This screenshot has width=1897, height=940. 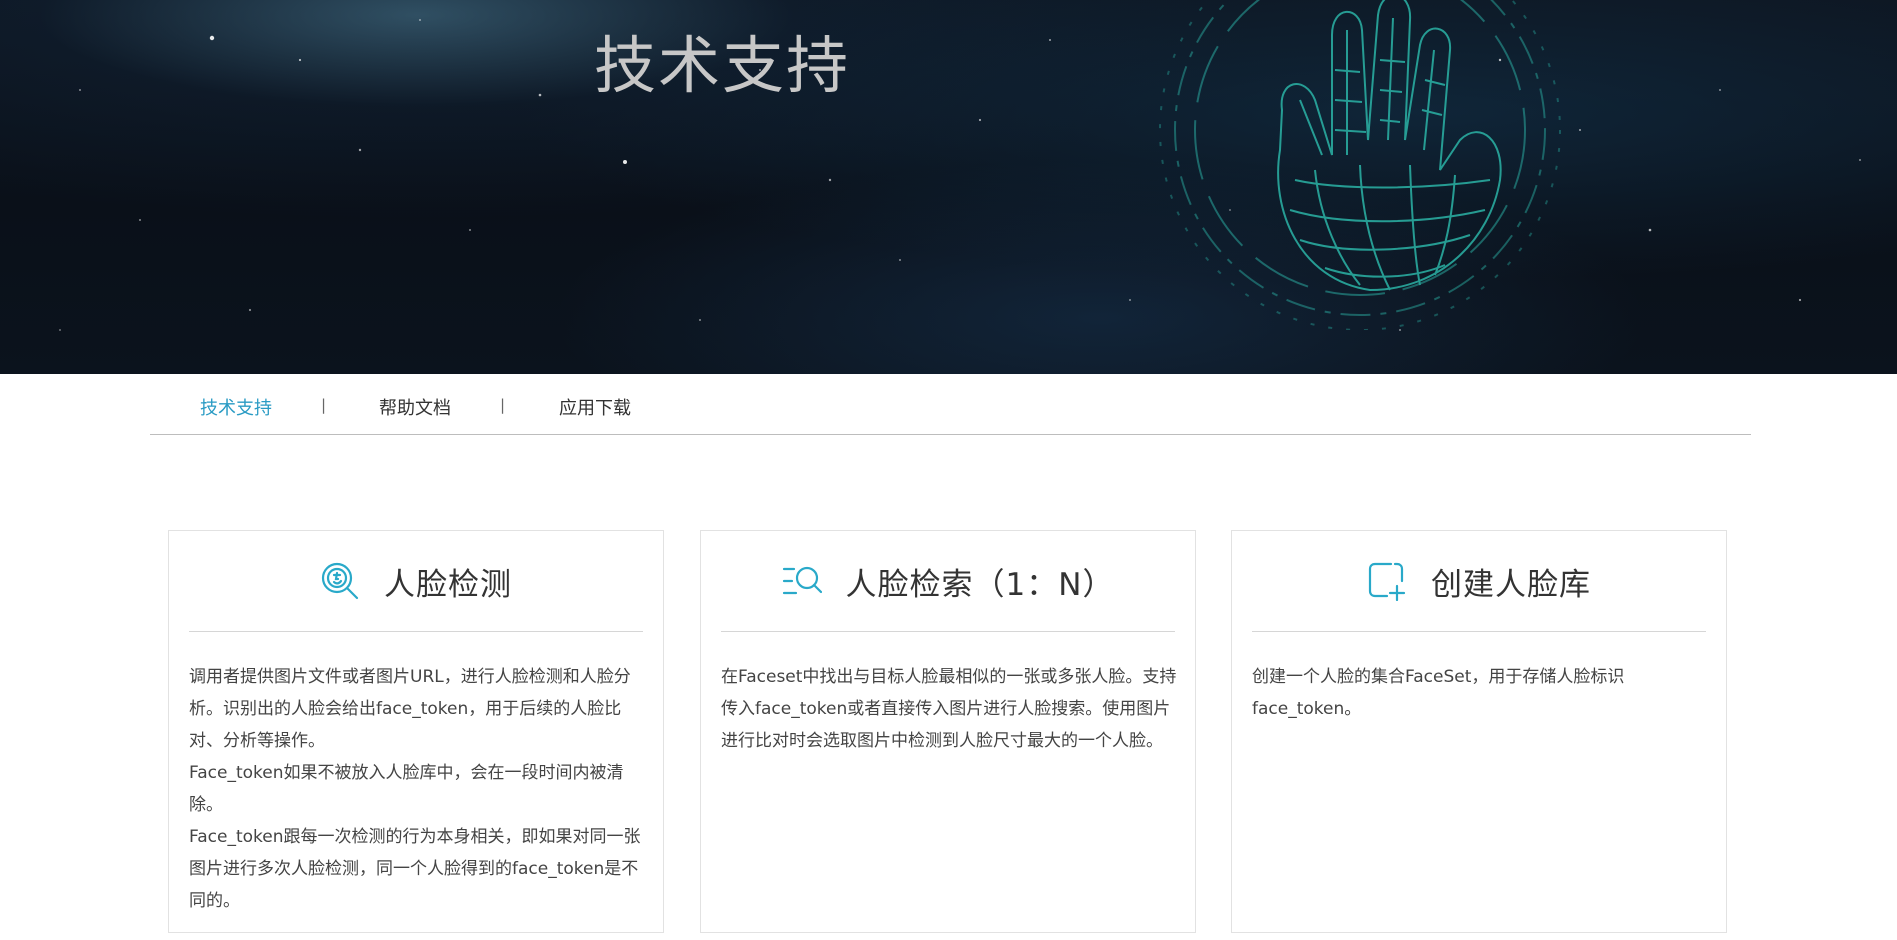 What do you see at coordinates (406, 789) in the screenshot?
I see `card-paragraph: Face_token如果不被放入人脸库中，会在一段时间内被清除。` at bounding box center [406, 789].